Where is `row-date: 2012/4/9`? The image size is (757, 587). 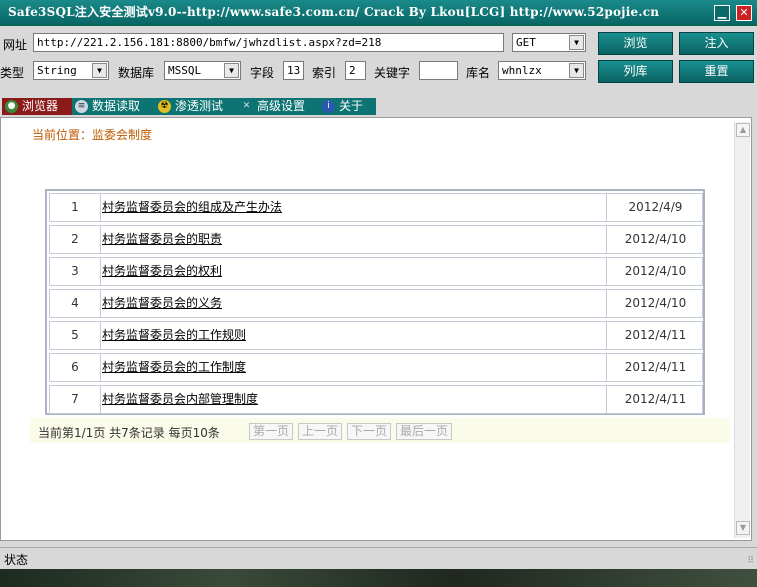
row-date: 2012/4/9 is located at coordinates (655, 207).